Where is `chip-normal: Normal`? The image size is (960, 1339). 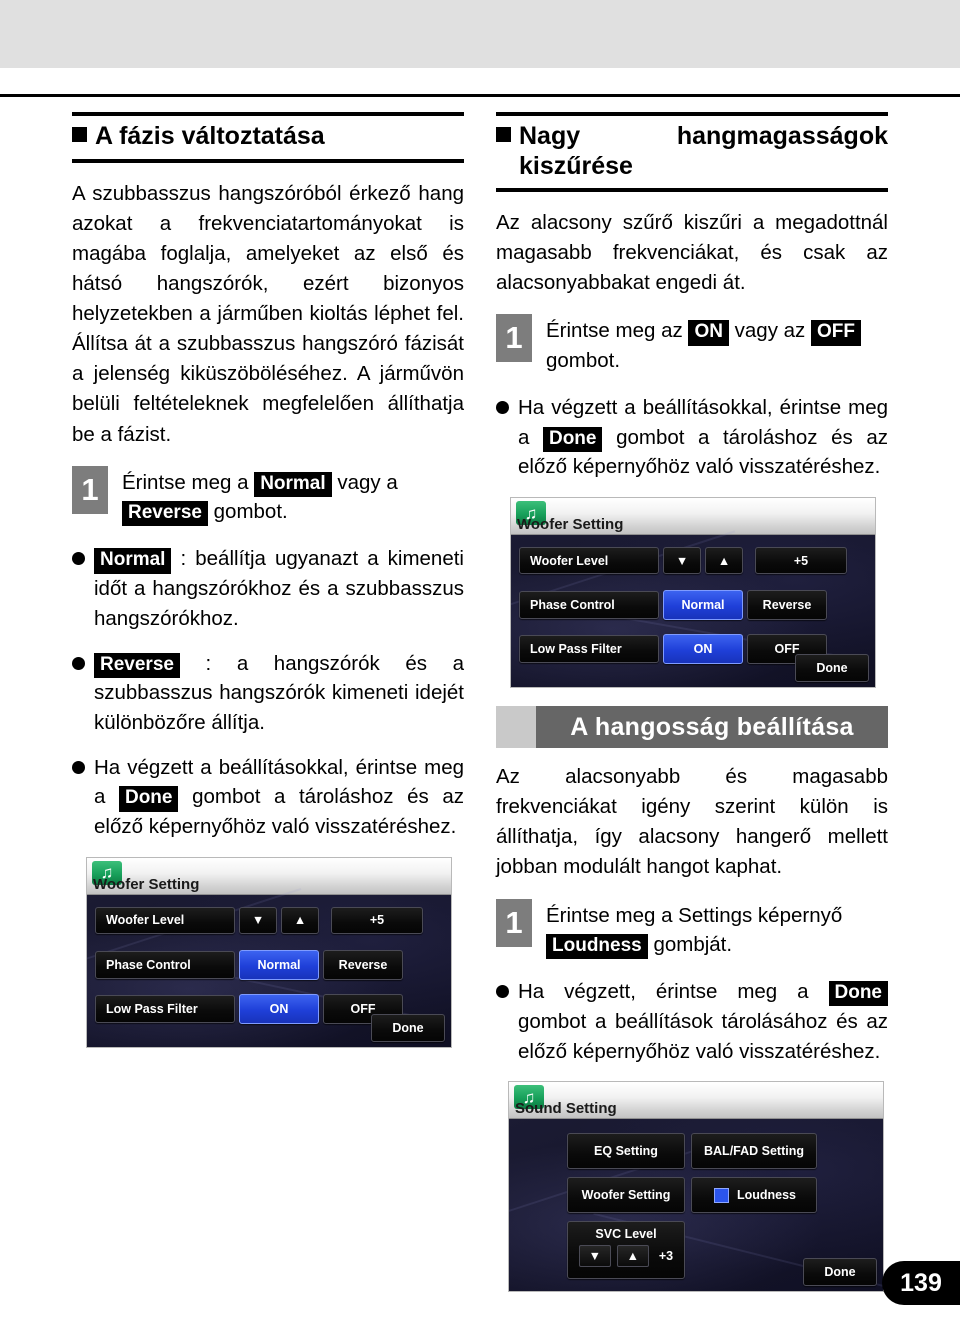 chip-normal: Normal is located at coordinates (293, 484).